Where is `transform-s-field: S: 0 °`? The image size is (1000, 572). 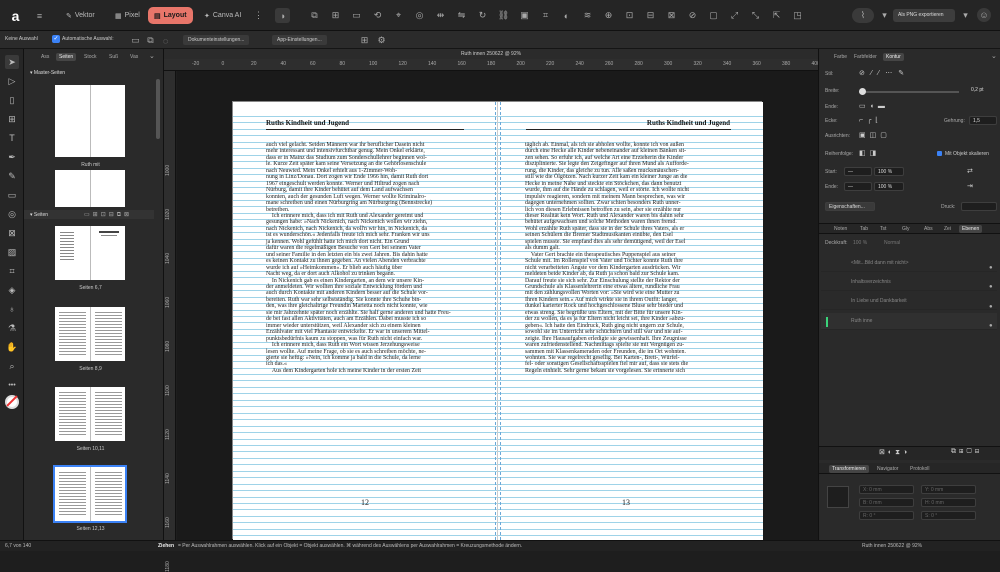
transform-s-field: S: 0 ° is located at coordinates (948, 515).